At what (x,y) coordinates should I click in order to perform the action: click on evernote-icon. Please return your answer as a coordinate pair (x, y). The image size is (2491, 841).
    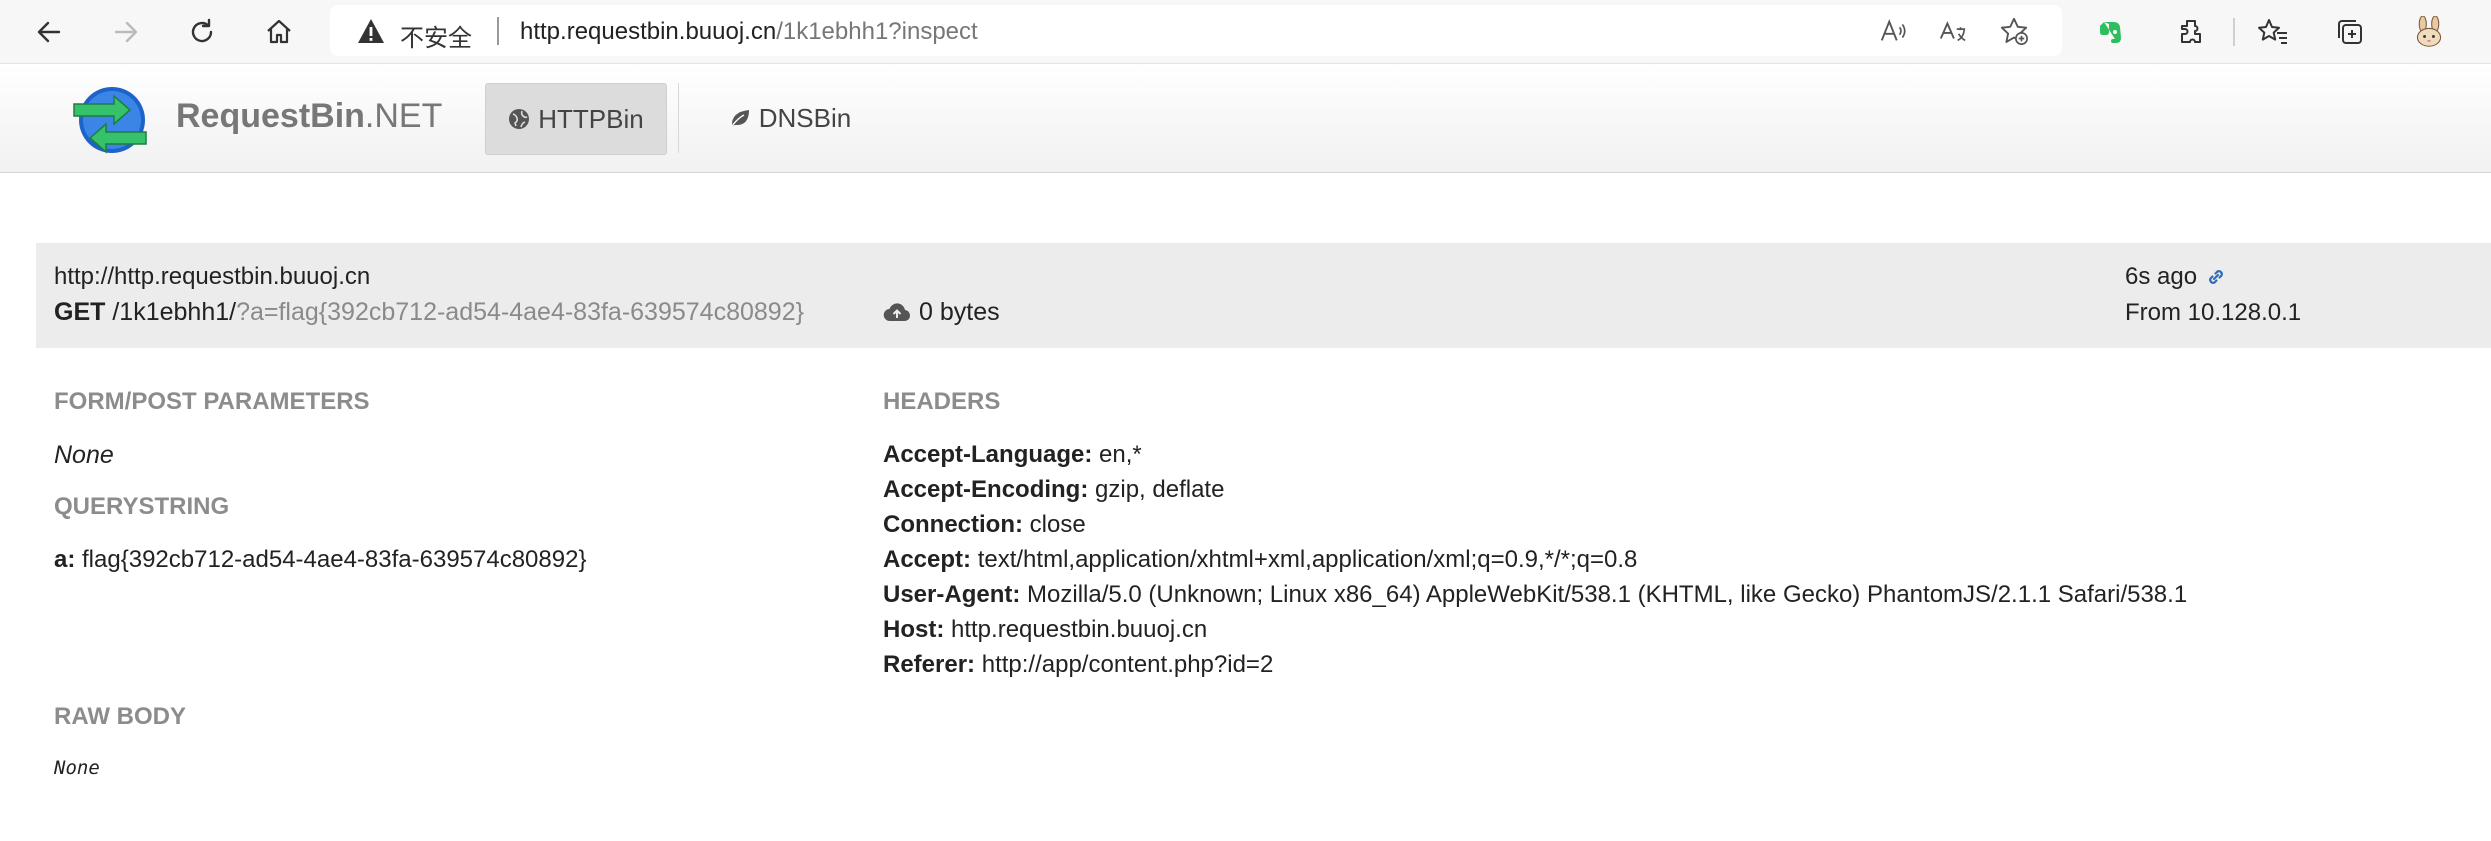
    Looking at the image, I should click on (2111, 32).